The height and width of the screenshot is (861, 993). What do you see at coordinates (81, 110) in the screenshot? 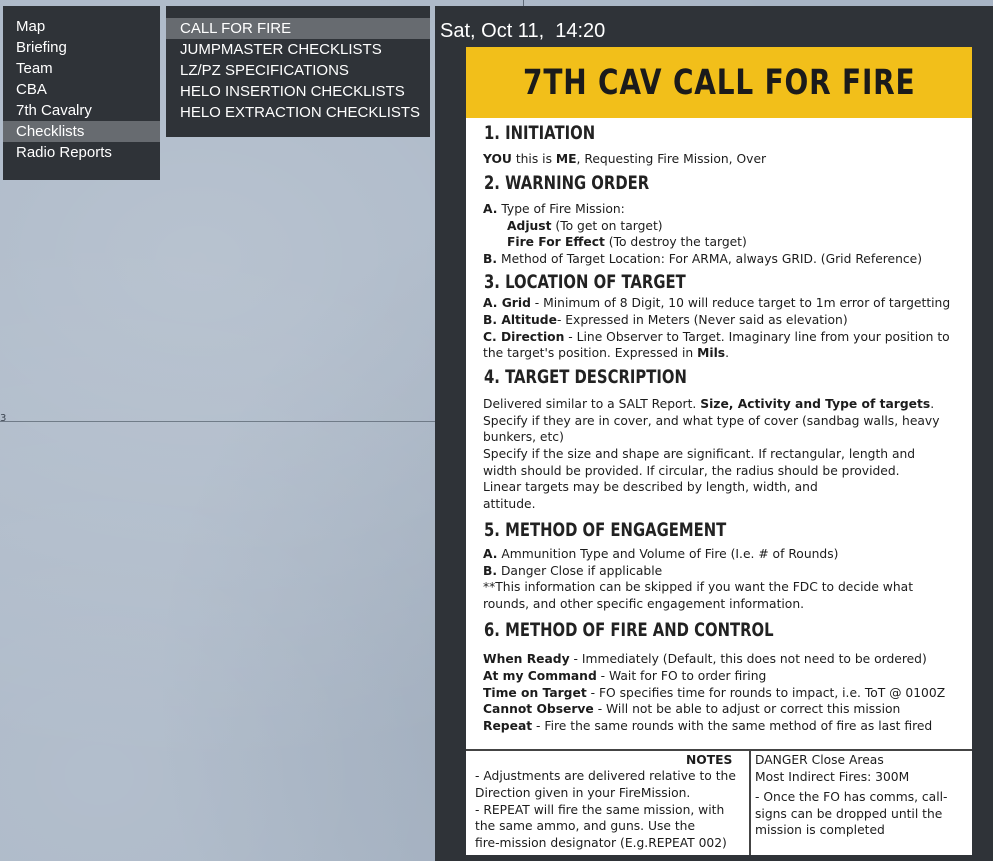
I see `menu-item-7th-cavalry: 7th Cavalry` at bounding box center [81, 110].